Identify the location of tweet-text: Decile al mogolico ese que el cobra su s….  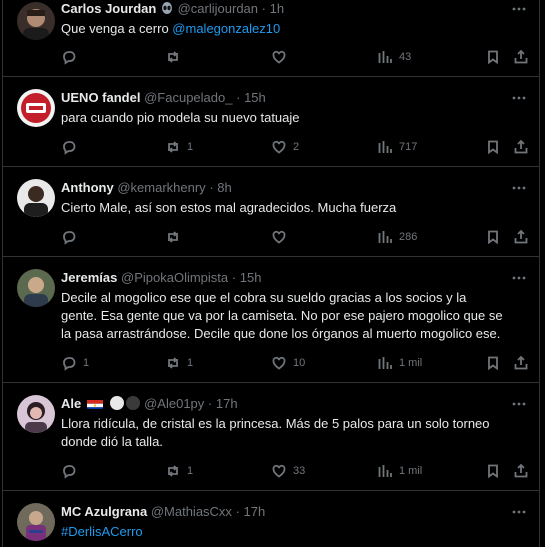
(297, 316).